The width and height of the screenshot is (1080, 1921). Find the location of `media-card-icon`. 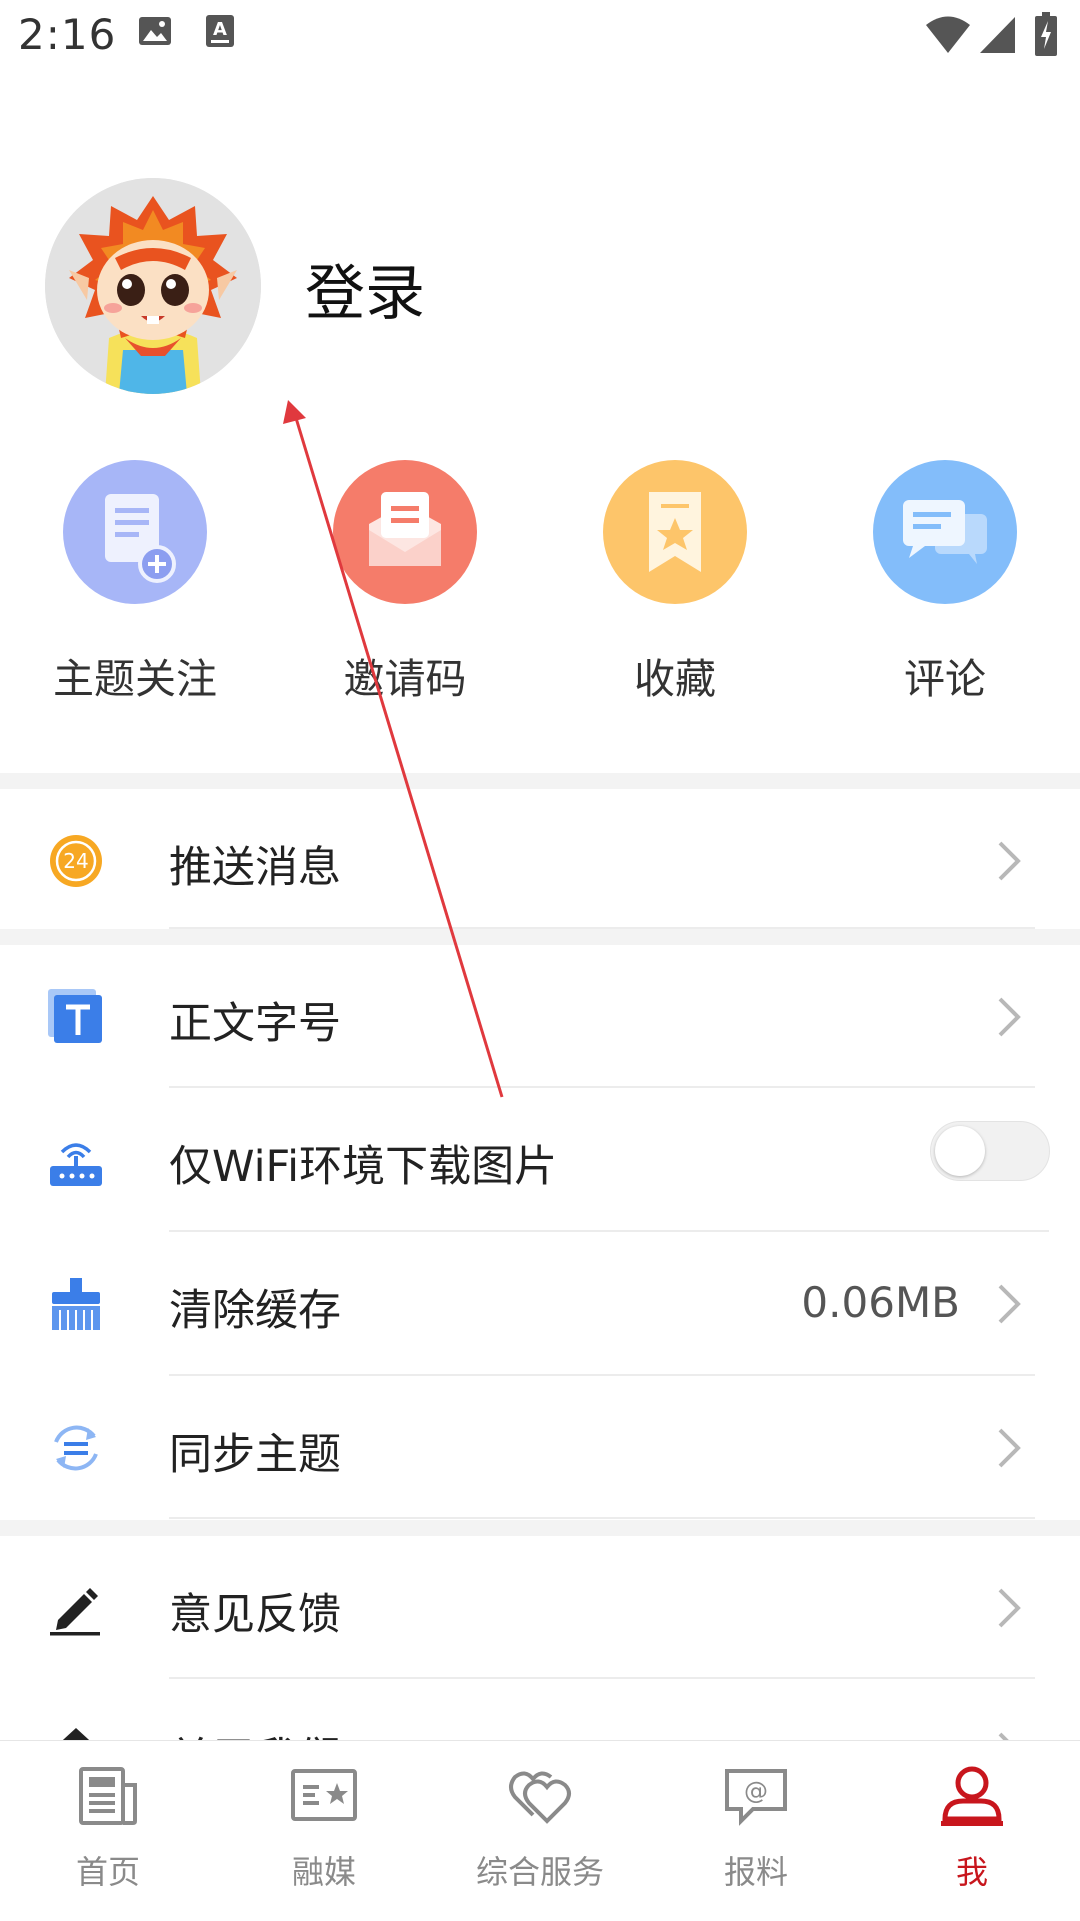

media-card-icon is located at coordinates (324, 1795).